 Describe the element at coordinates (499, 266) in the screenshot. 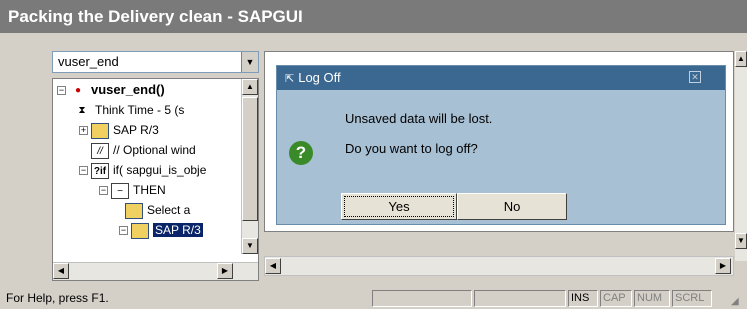

I see `main-horizontal-scrollbar: ◀ ▶` at that location.